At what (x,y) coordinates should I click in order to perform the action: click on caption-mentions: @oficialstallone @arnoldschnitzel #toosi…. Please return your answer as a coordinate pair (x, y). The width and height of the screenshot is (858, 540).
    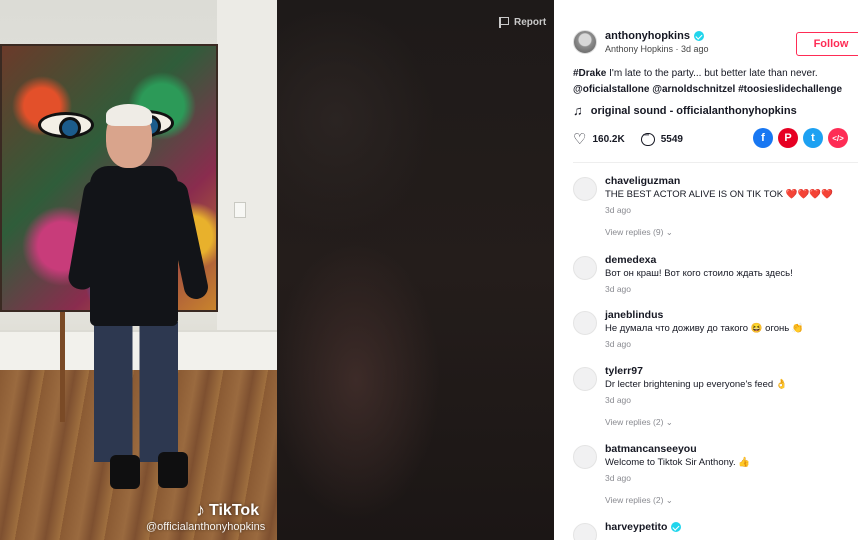
    Looking at the image, I should click on (713, 90).